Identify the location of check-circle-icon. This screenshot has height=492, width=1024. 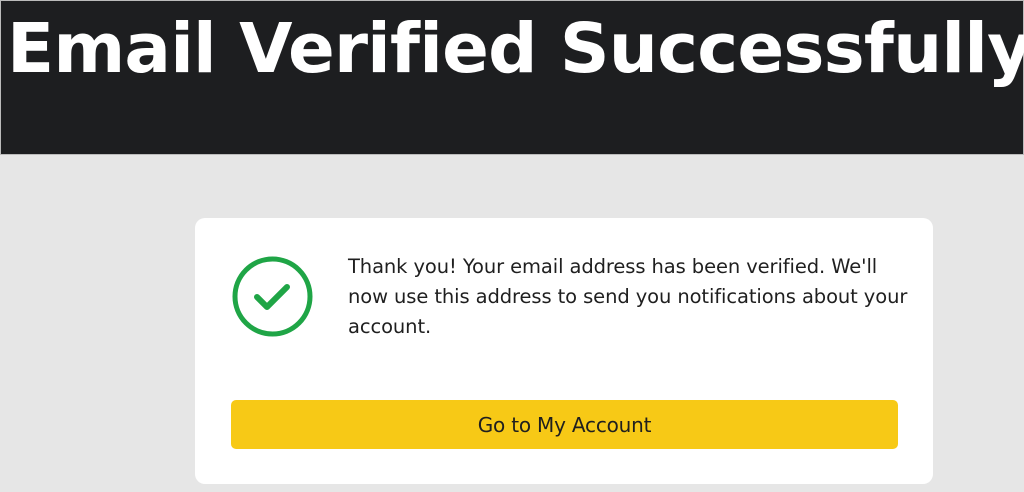
(272, 296).